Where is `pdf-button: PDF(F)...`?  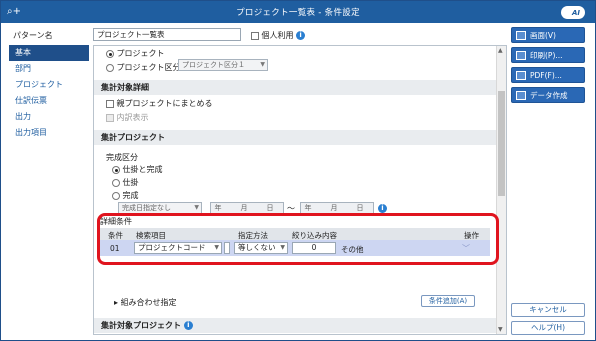
pdf-button: PDF(F)... is located at coordinates (548, 75).